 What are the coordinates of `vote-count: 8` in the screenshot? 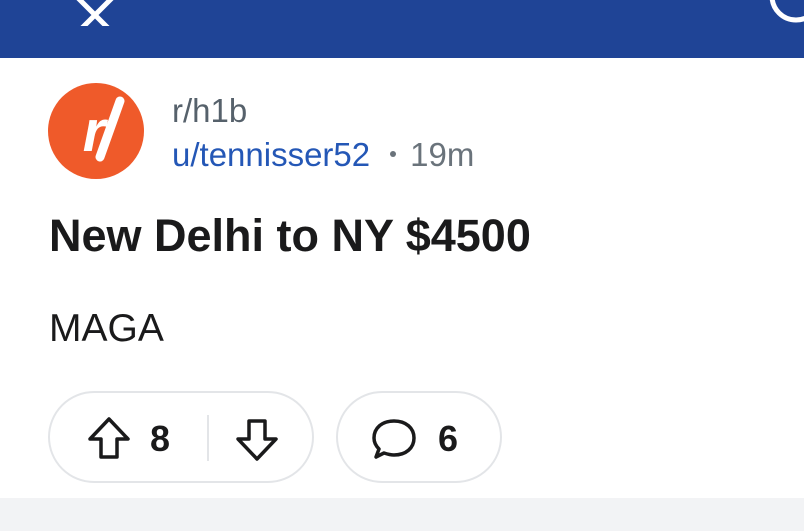 It's located at (160, 438).